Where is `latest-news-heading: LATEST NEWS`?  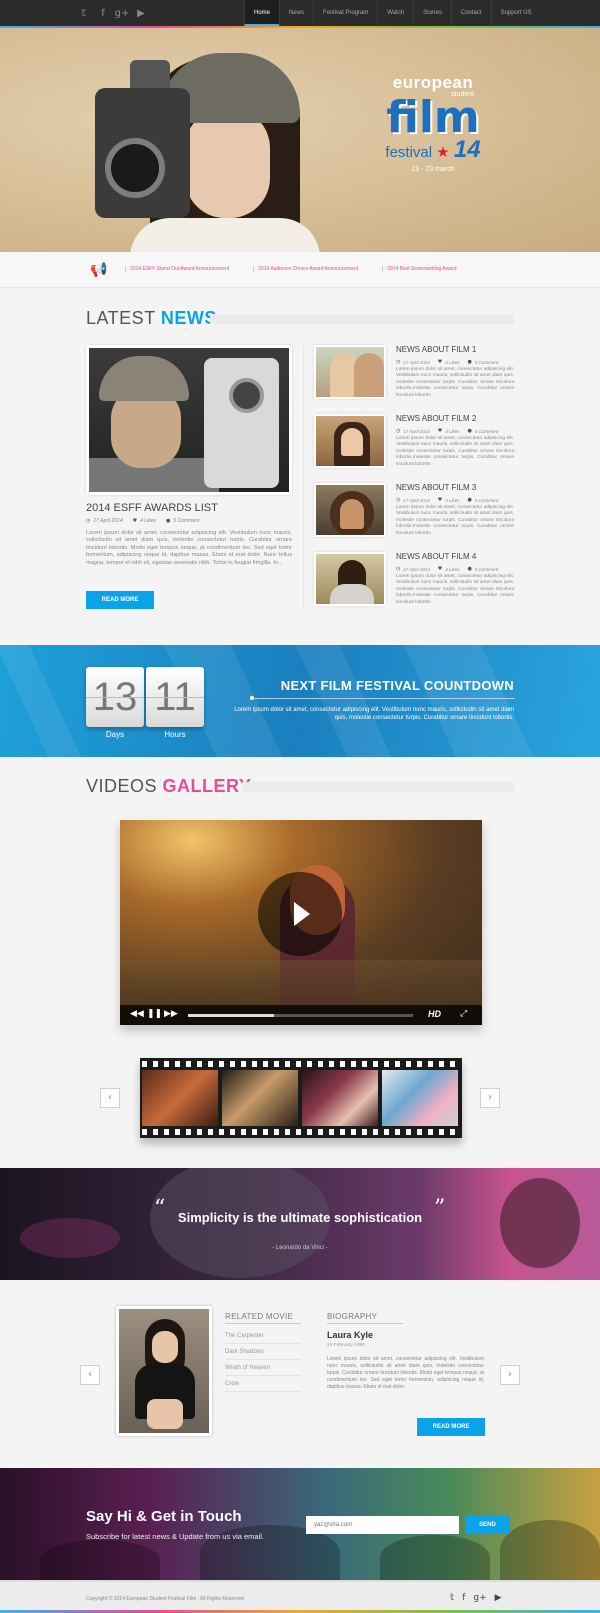 latest-news-heading: LATEST NEWS is located at coordinates (151, 318).